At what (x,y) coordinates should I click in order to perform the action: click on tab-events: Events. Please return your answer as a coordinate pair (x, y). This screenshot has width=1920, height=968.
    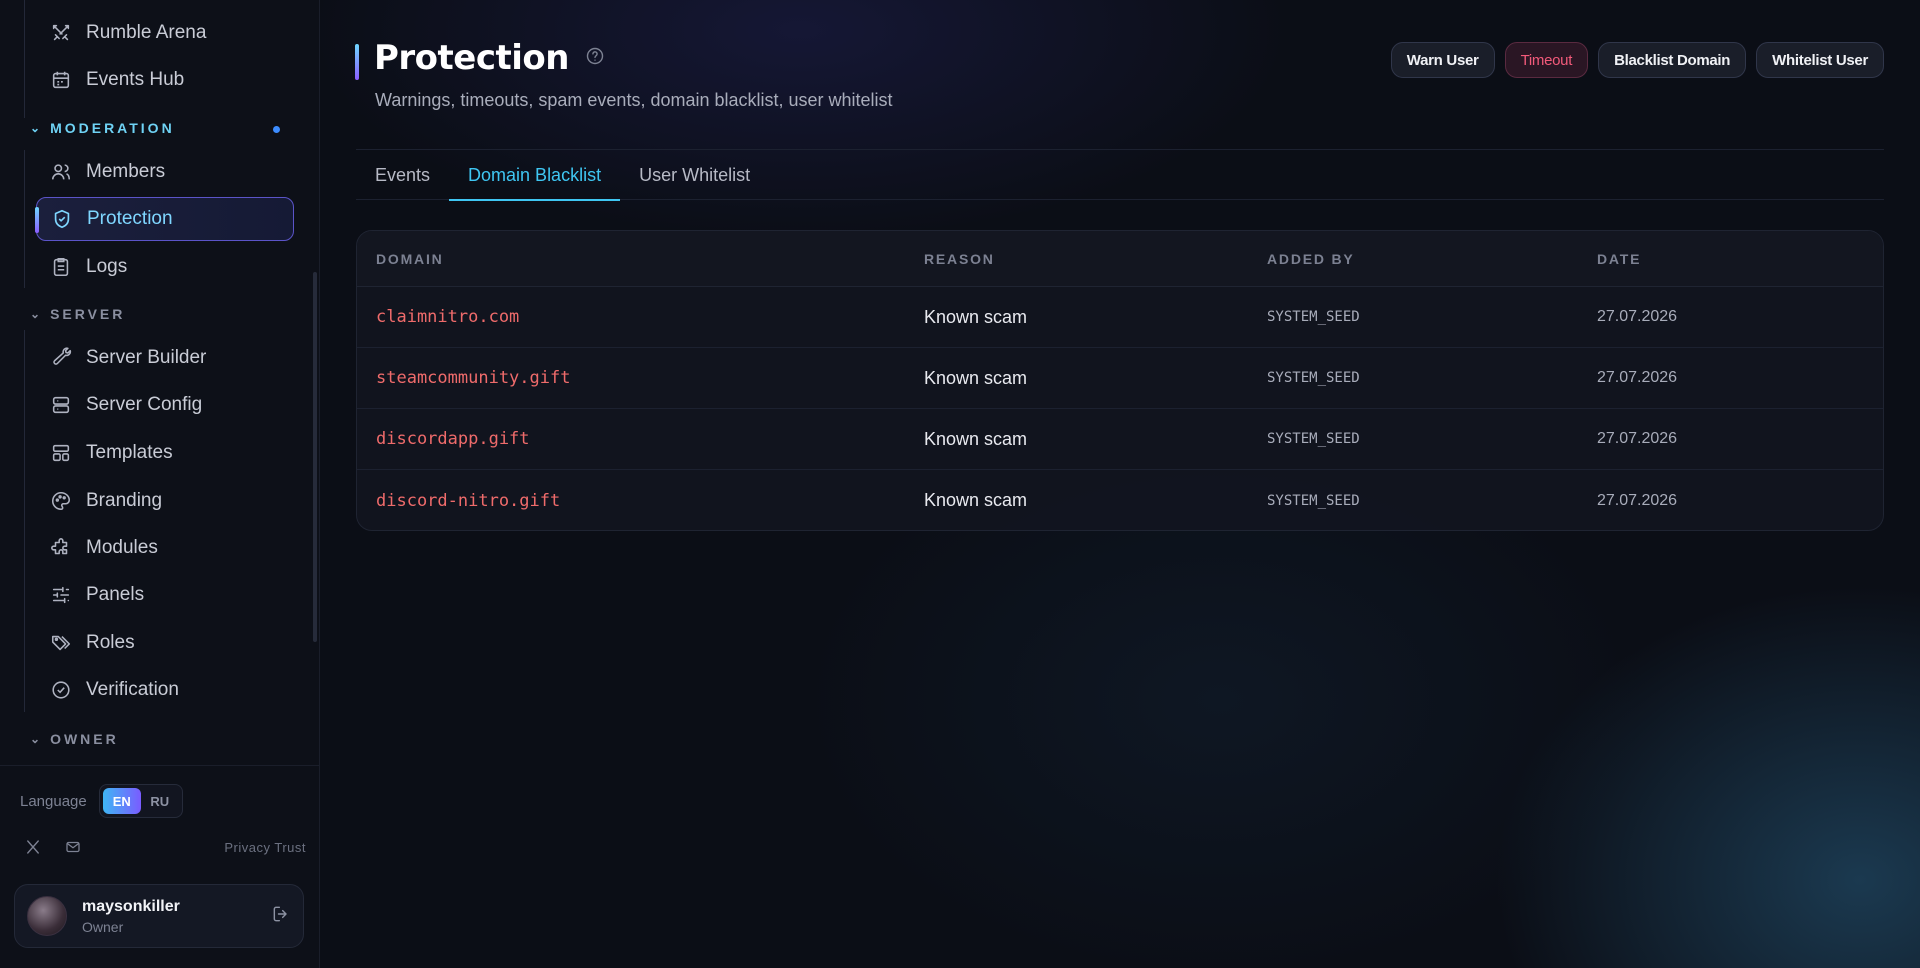
    Looking at the image, I should click on (402, 175).